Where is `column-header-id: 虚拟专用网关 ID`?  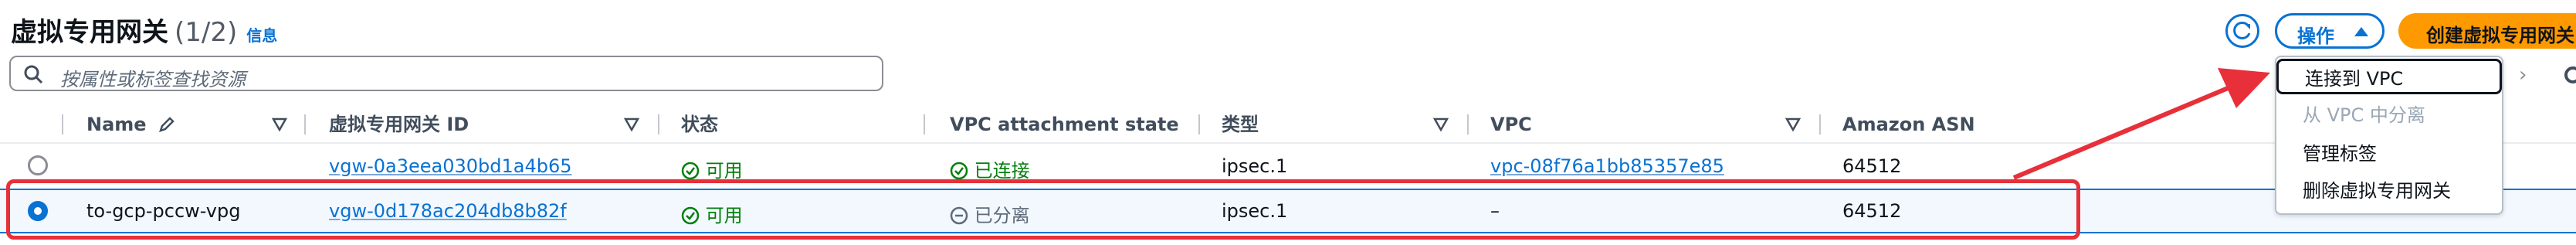
column-header-id: 虚拟专用网关 ID is located at coordinates (399, 124).